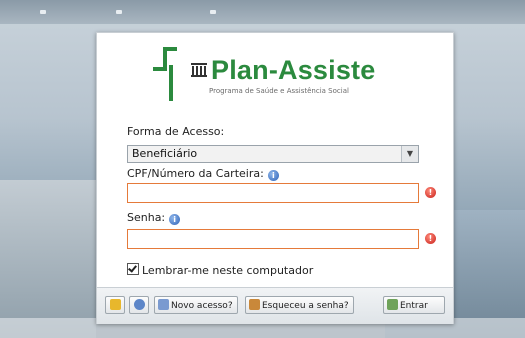 The height and width of the screenshot is (338, 525). What do you see at coordinates (202, 306) in the screenshot?
I see `new-access-label: Novo acesso?` at bounding box center [202, 306].